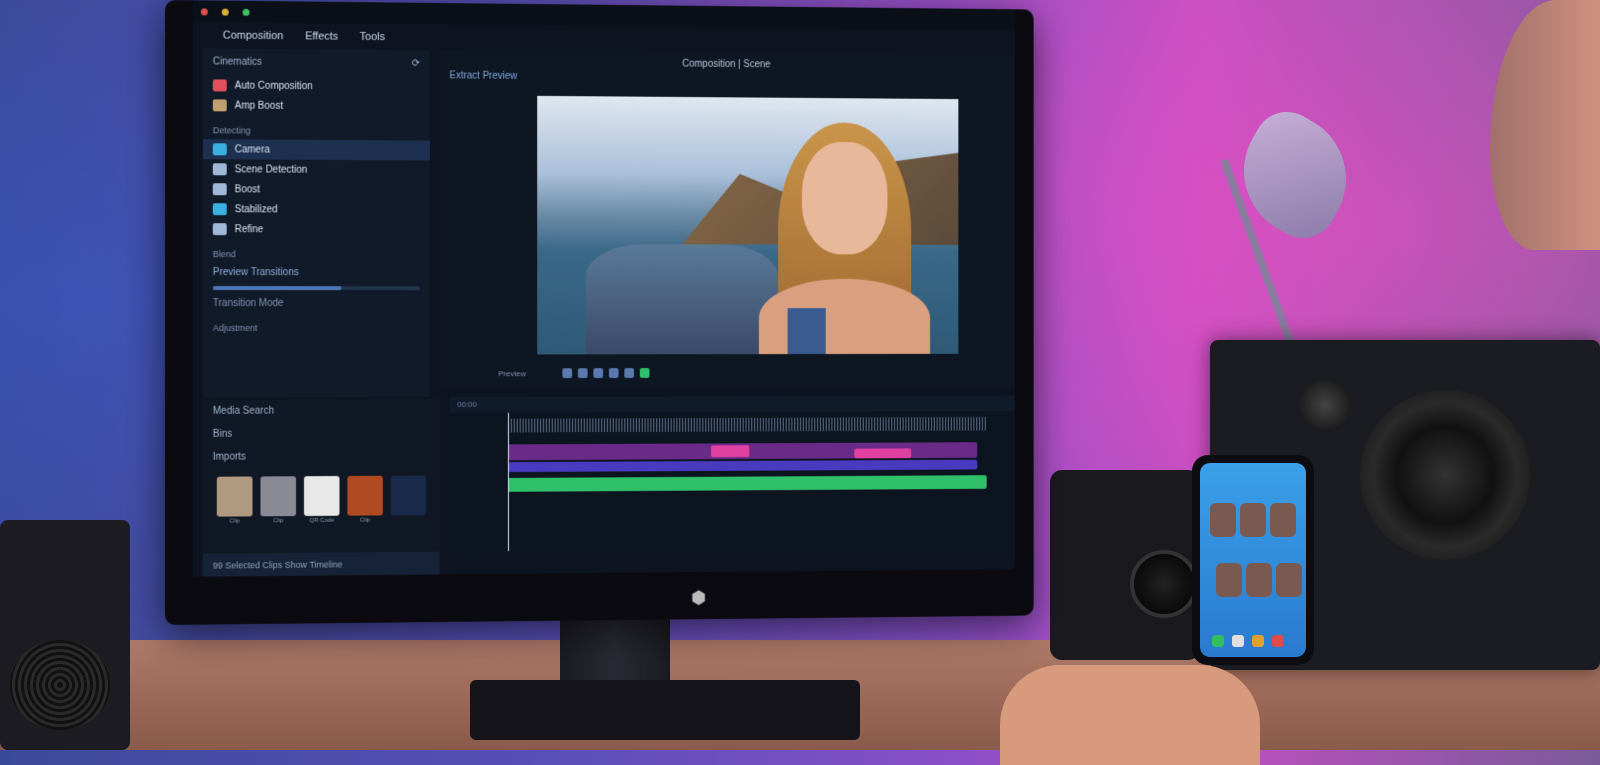 Image resolution: width=1600 pixels, height=765 pixels. Describe the element at coordinates (316, 86) in the screenshot. I see `fx-auto-composition: Auto Composition` at that location.